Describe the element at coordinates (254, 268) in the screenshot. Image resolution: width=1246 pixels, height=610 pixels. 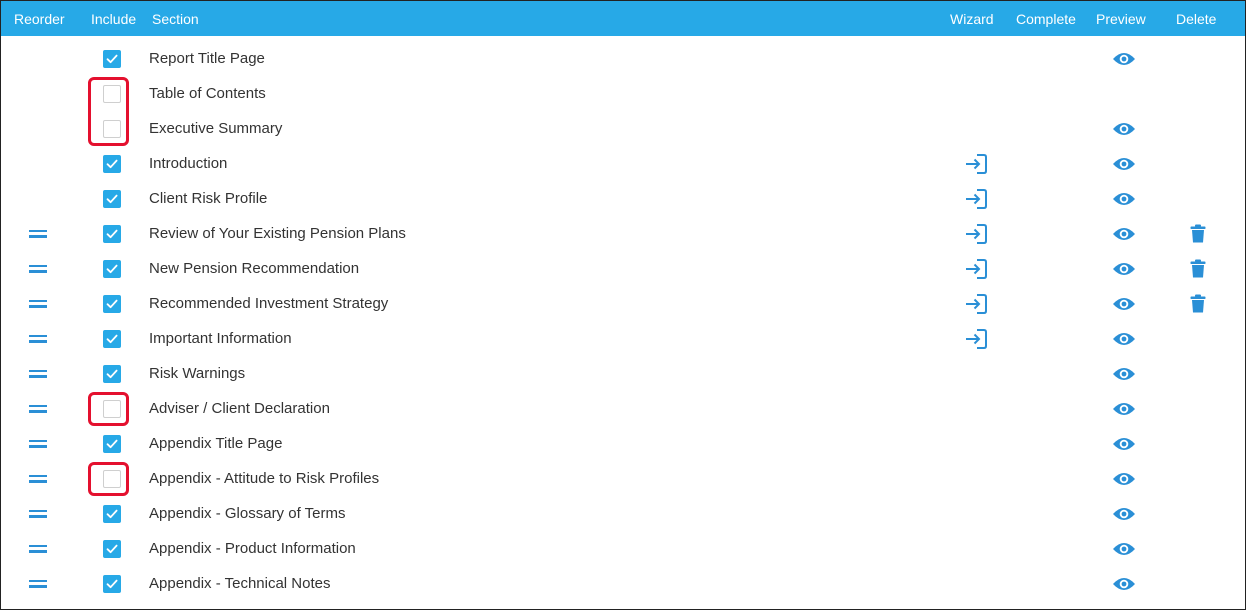
I see `section-label: New Pension Recommendation` at that location.